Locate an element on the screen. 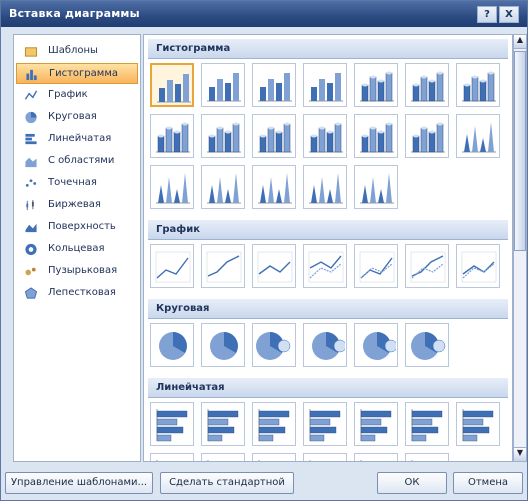  sidebar-item-line-chart: График is located at coordinates (77, 95).